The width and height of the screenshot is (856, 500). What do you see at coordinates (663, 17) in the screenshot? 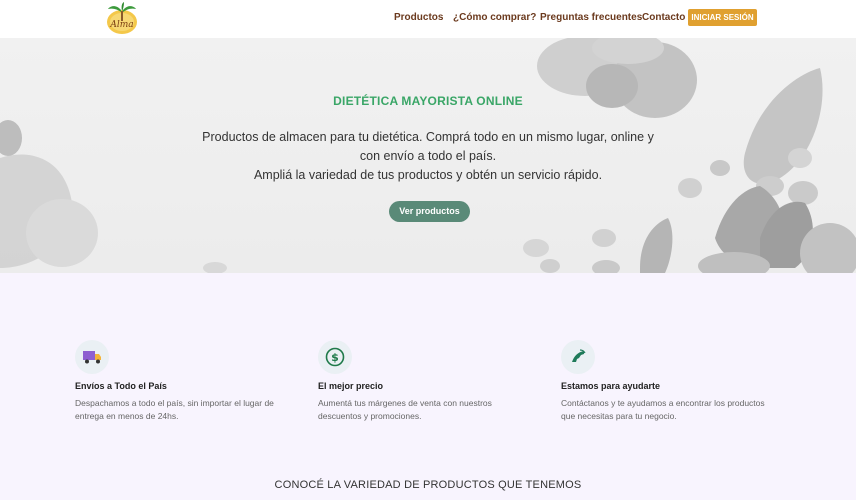
I see `nav-contacto: Contacto` at bounding box center [663, 17].